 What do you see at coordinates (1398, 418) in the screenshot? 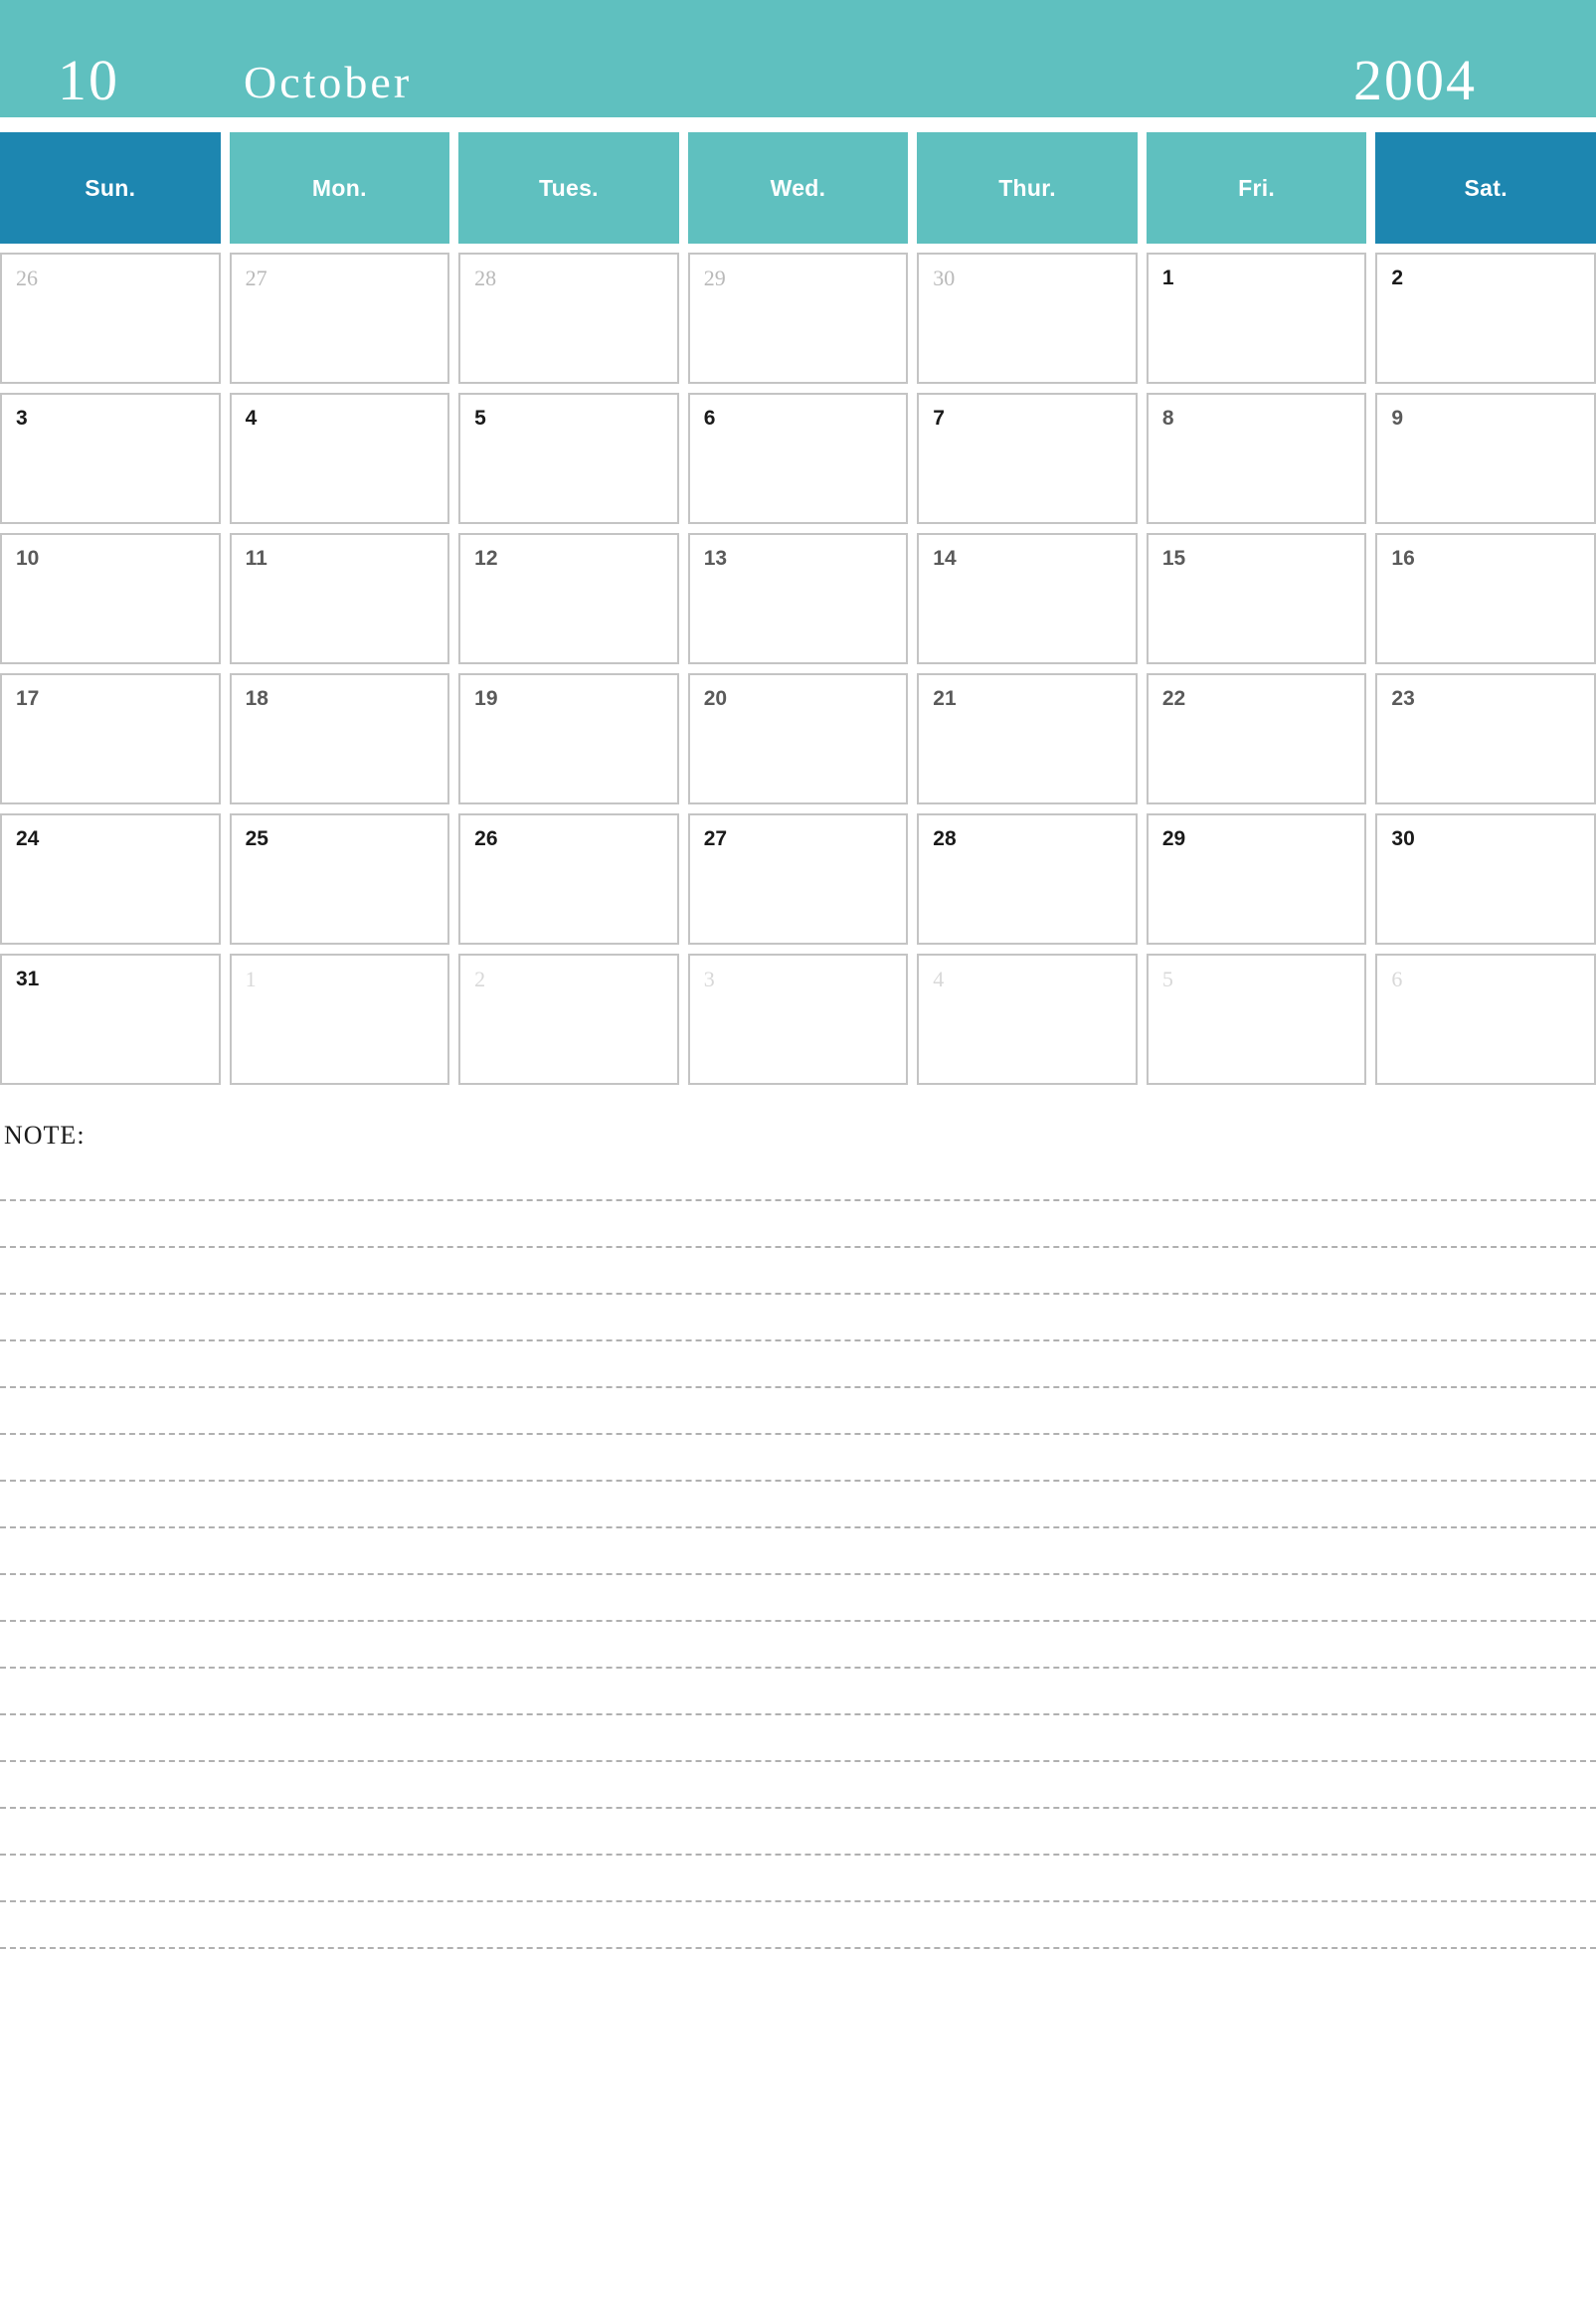
I see `date-number: 9` at bounding box center [1398, 418].